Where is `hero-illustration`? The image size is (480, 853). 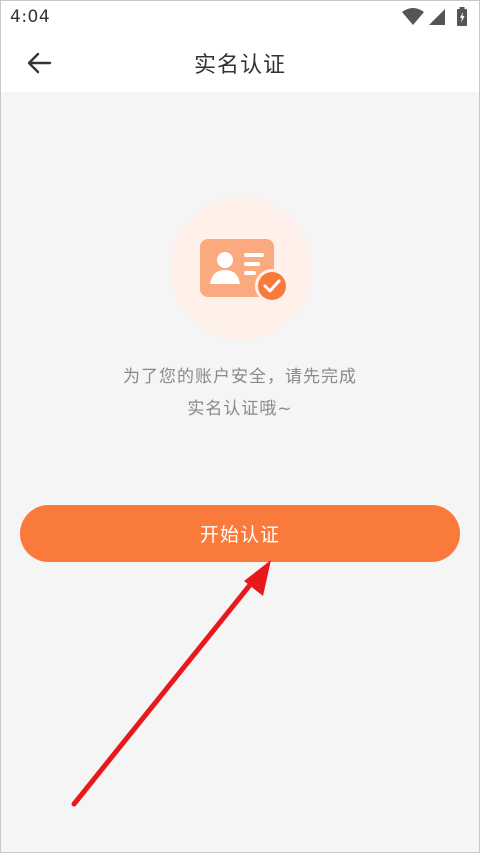 hero-illustration is located at coordinates (241, 268).